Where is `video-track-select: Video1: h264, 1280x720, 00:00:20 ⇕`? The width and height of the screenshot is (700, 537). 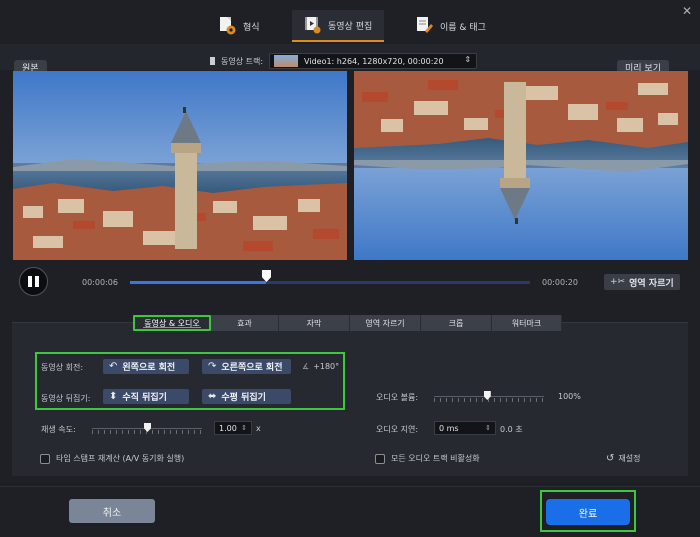
video-track-select: Video1: h264, 1280x720, 00:00:20 ⇕ is located at coordinates (373, 61).